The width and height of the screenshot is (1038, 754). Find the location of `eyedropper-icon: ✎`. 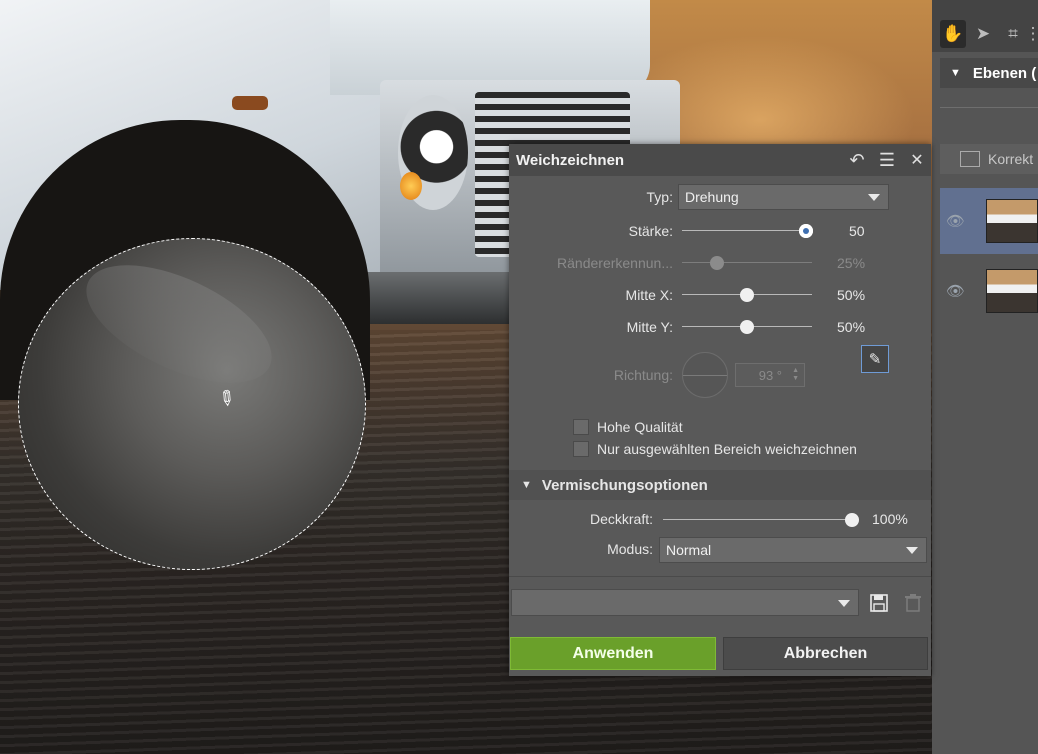

eyedropper-icon: ✎ is located at coordinates (875, 359).